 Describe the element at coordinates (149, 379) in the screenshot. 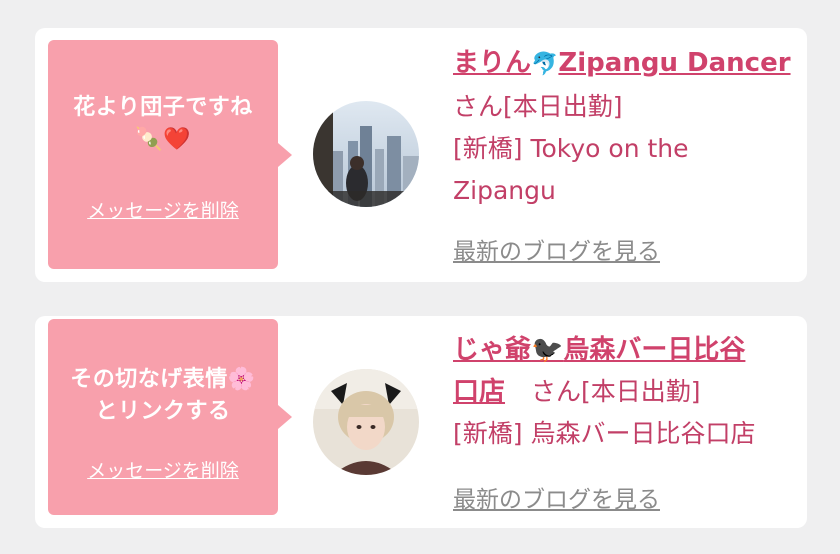

I see `message-line: その切なげ表情` at that location.